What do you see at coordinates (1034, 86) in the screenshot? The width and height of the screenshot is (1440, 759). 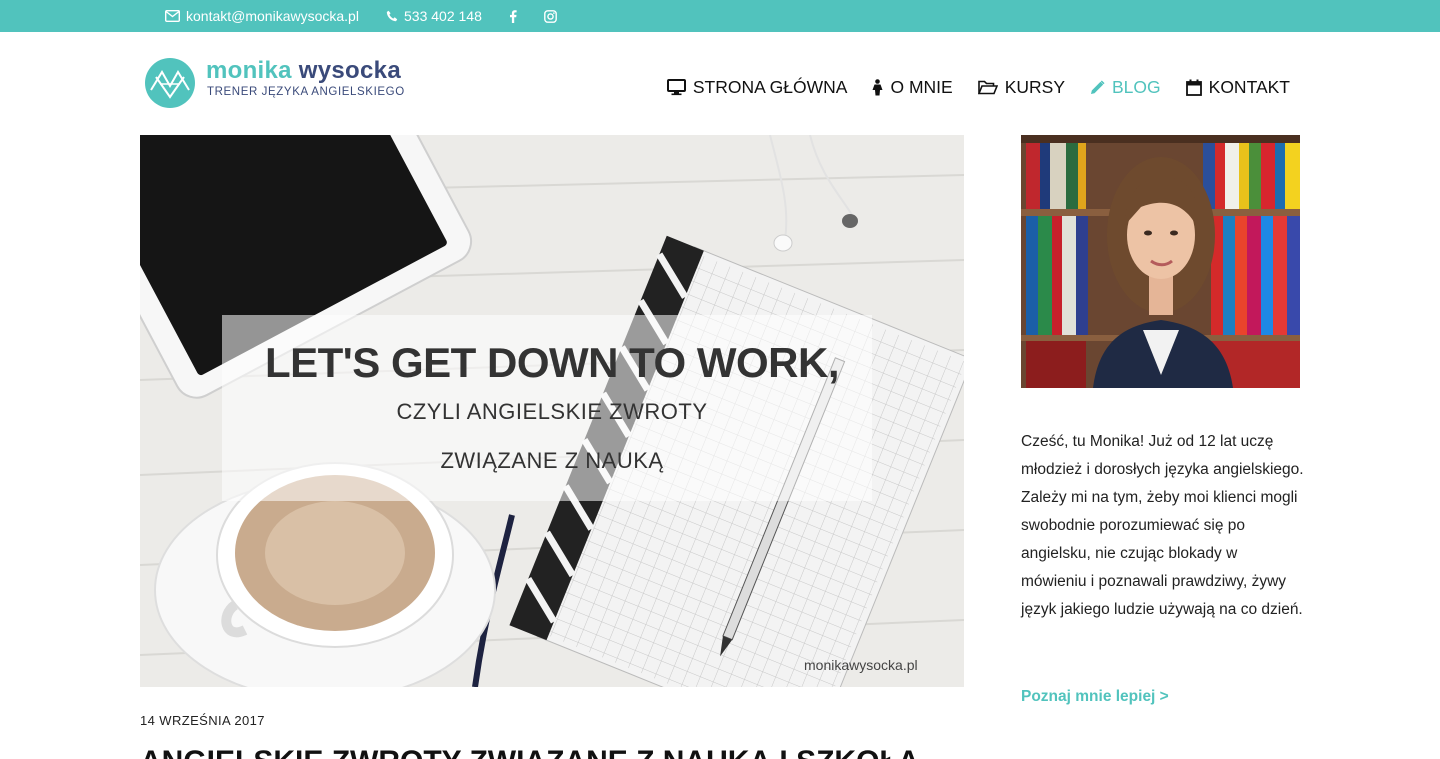 I see `nav-label: KURSY` at bounding box center [1034, 86].